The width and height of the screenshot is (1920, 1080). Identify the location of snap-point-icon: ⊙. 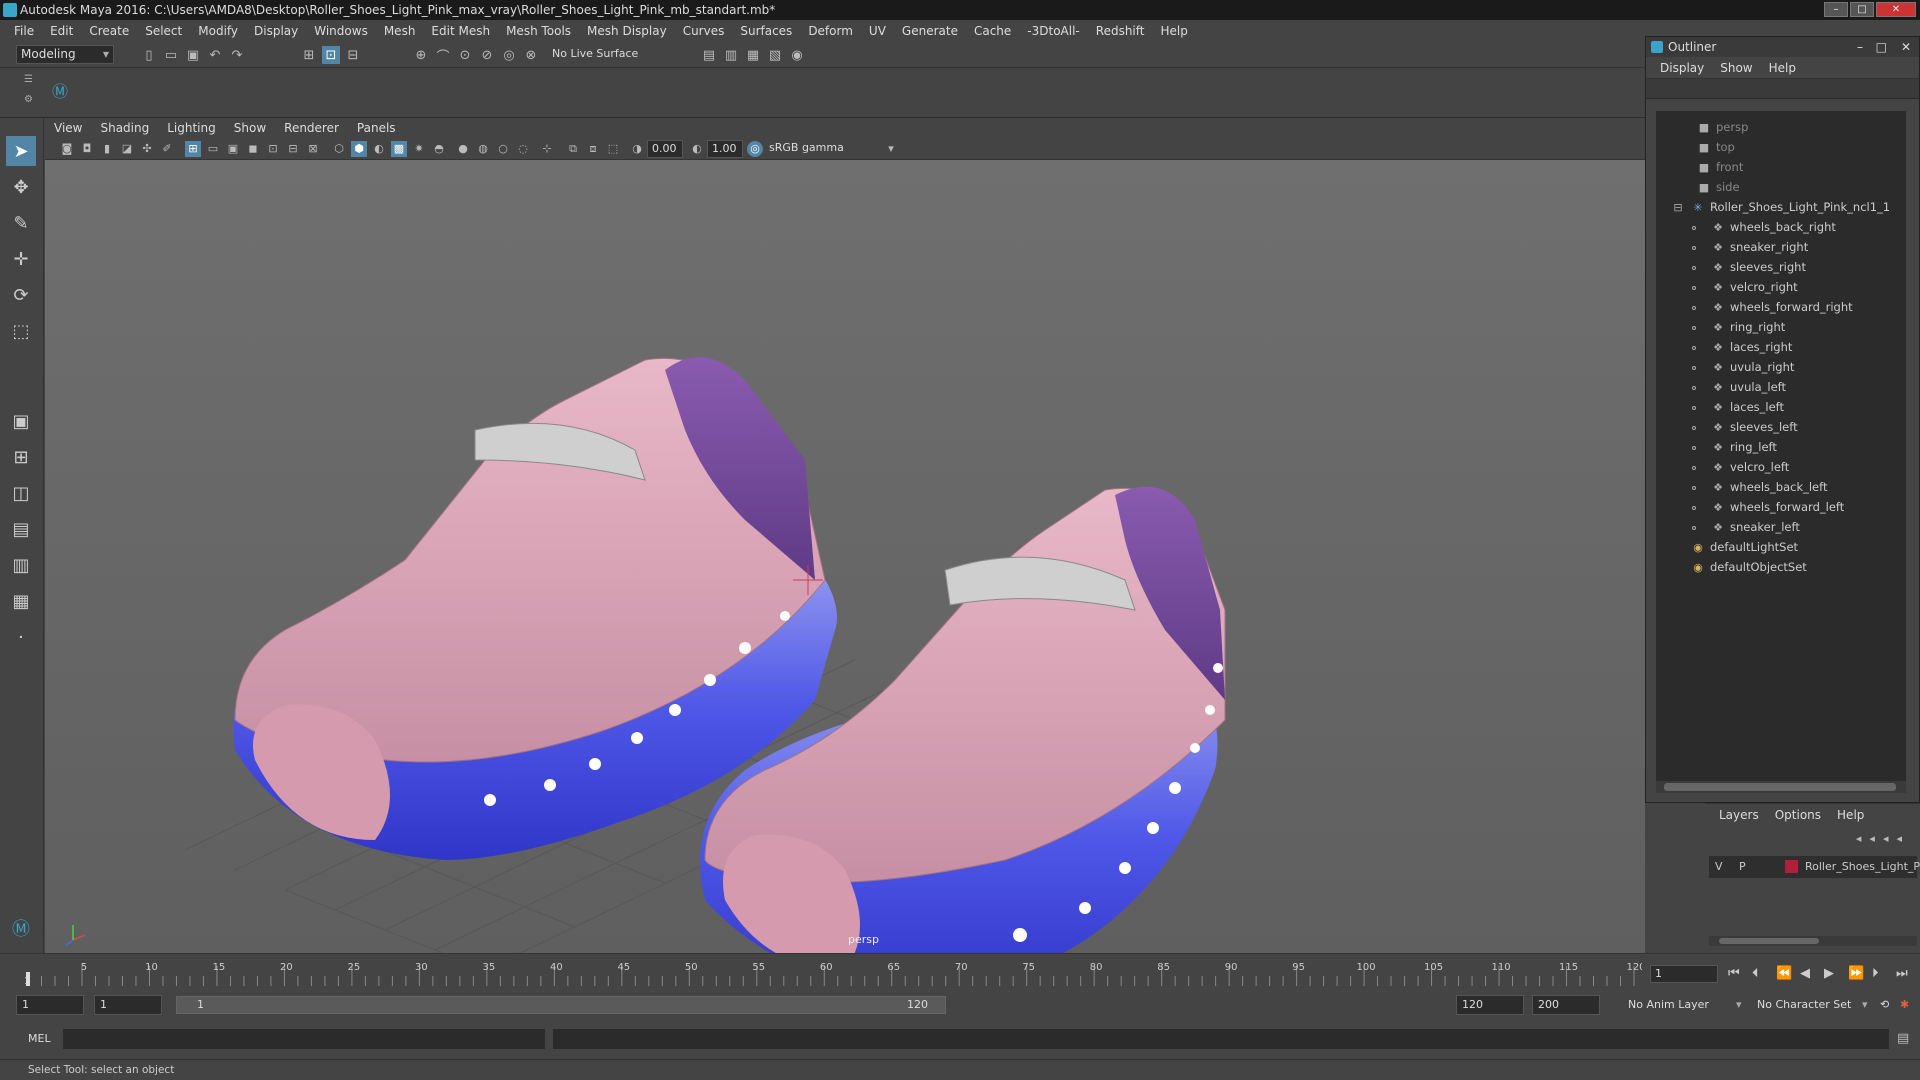
(465, 55).